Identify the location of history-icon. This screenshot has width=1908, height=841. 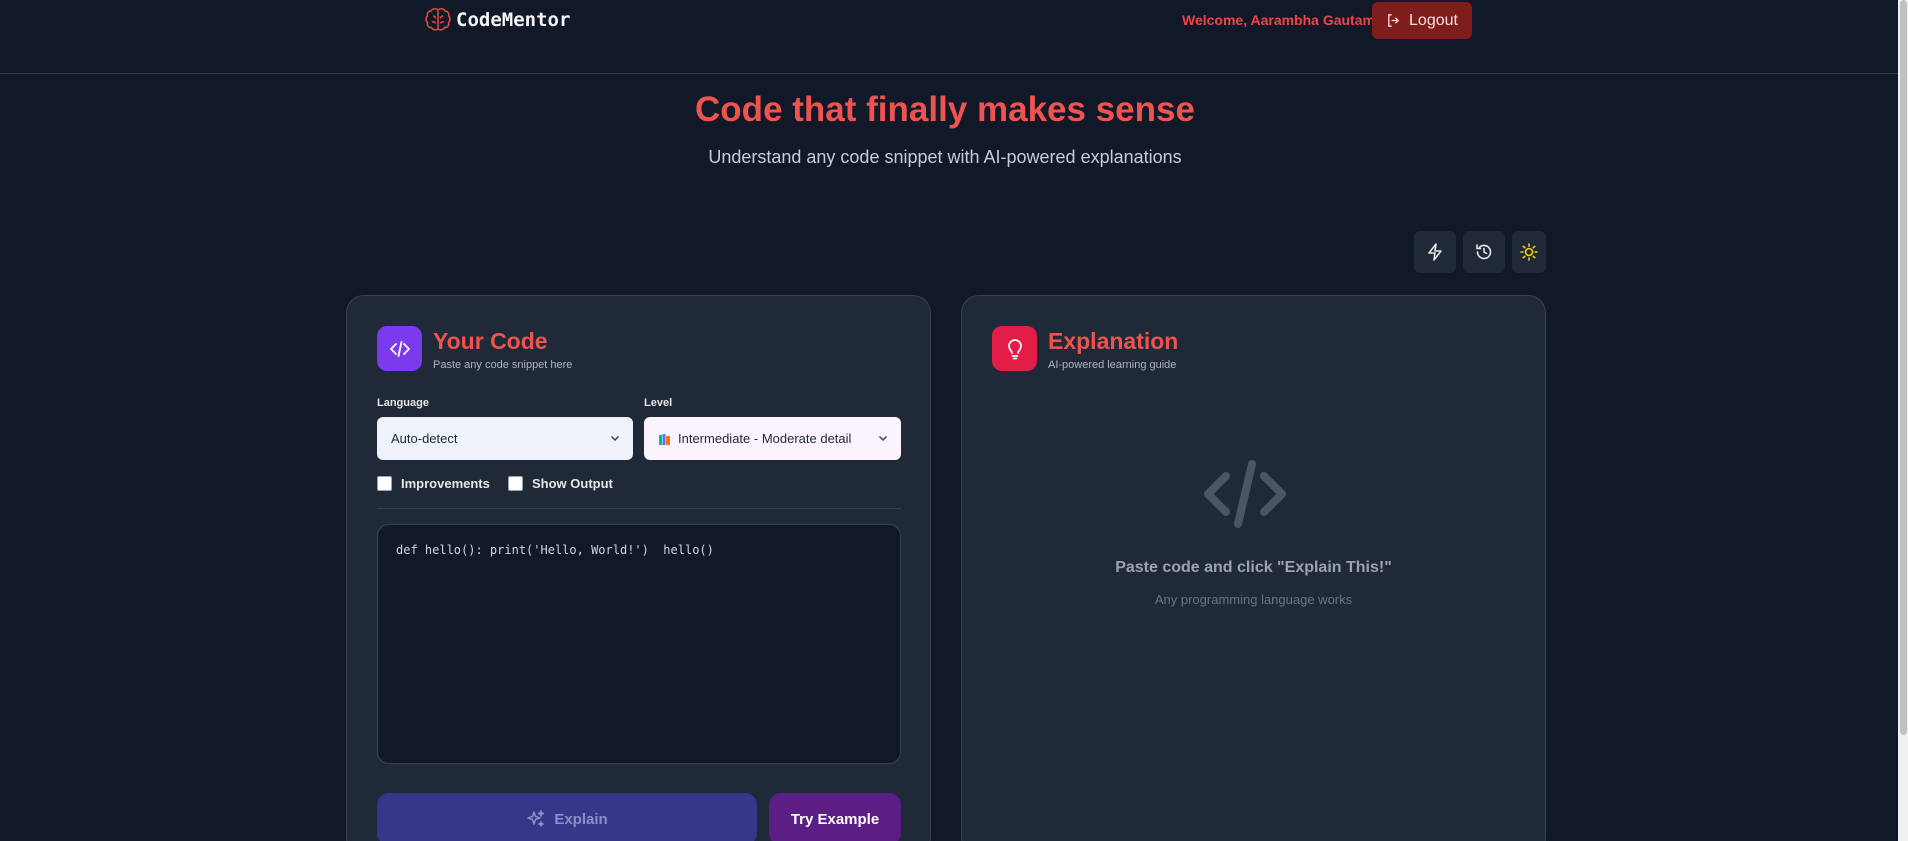
(1484, 252).